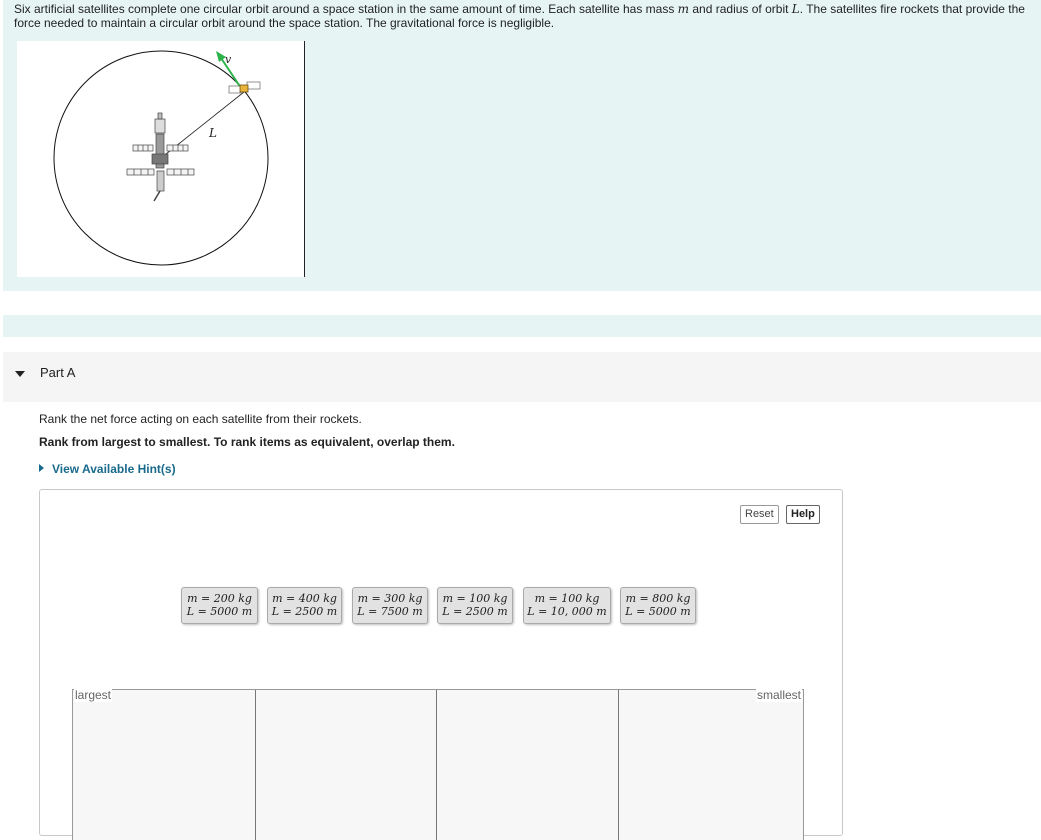 The width and height of the screenshot is (1041, 840). Describe the element at coordinates (522, 377) in the screenshot. I see `part-a-header: Part A` at that location.